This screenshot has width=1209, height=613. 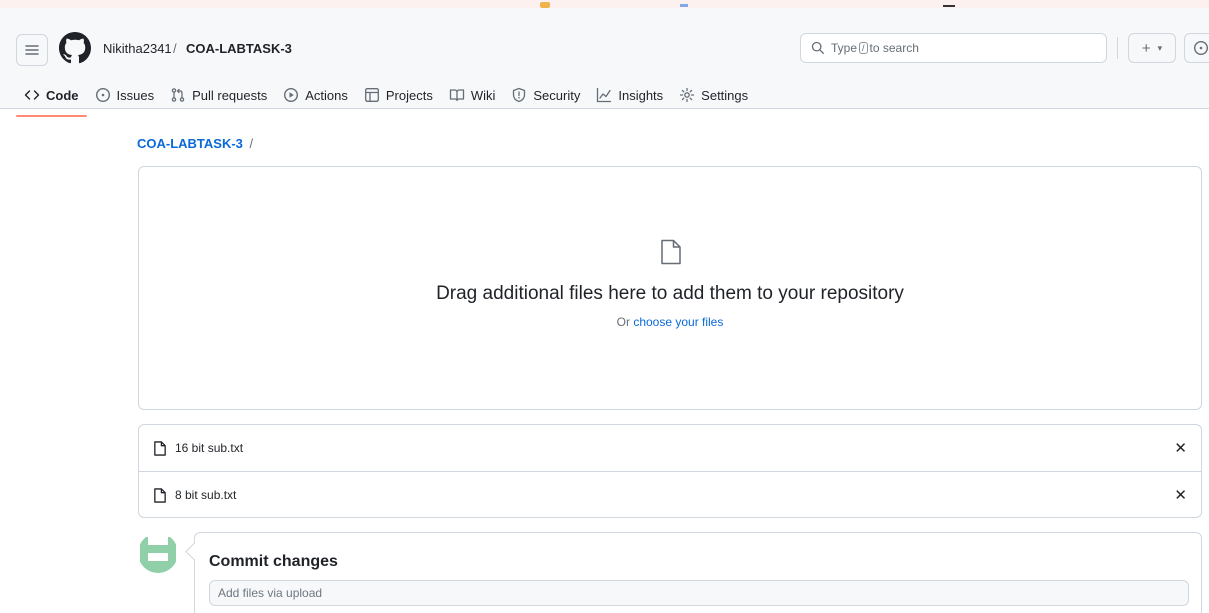 What do you see at coordinates (62, 95) in the screenshot?
I see `tab-label: Code` at bounding box center [62, 95].